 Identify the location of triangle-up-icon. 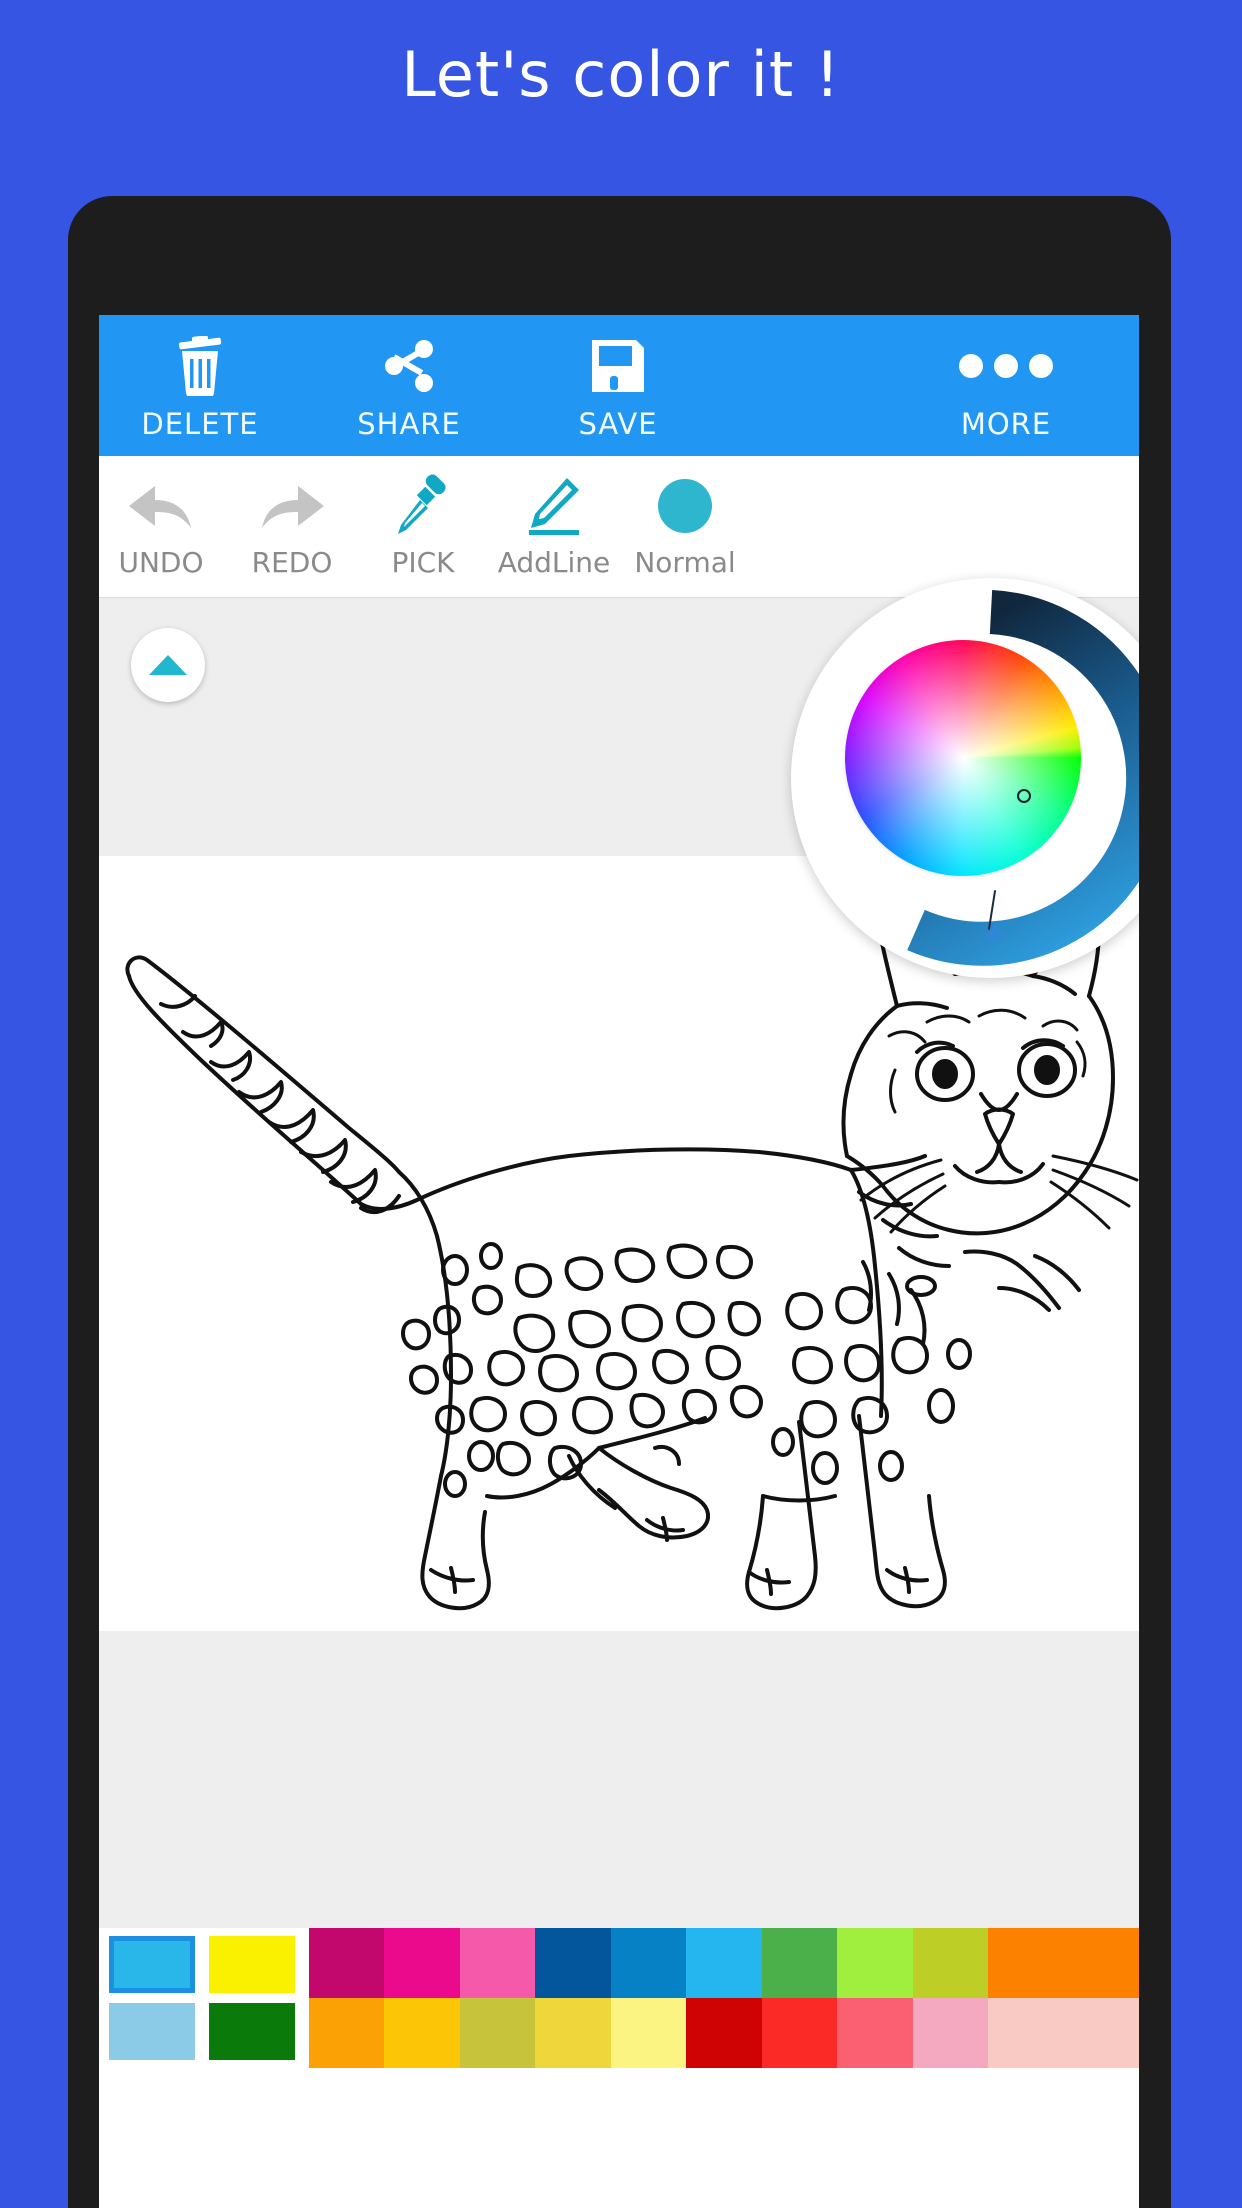
(168, 665).